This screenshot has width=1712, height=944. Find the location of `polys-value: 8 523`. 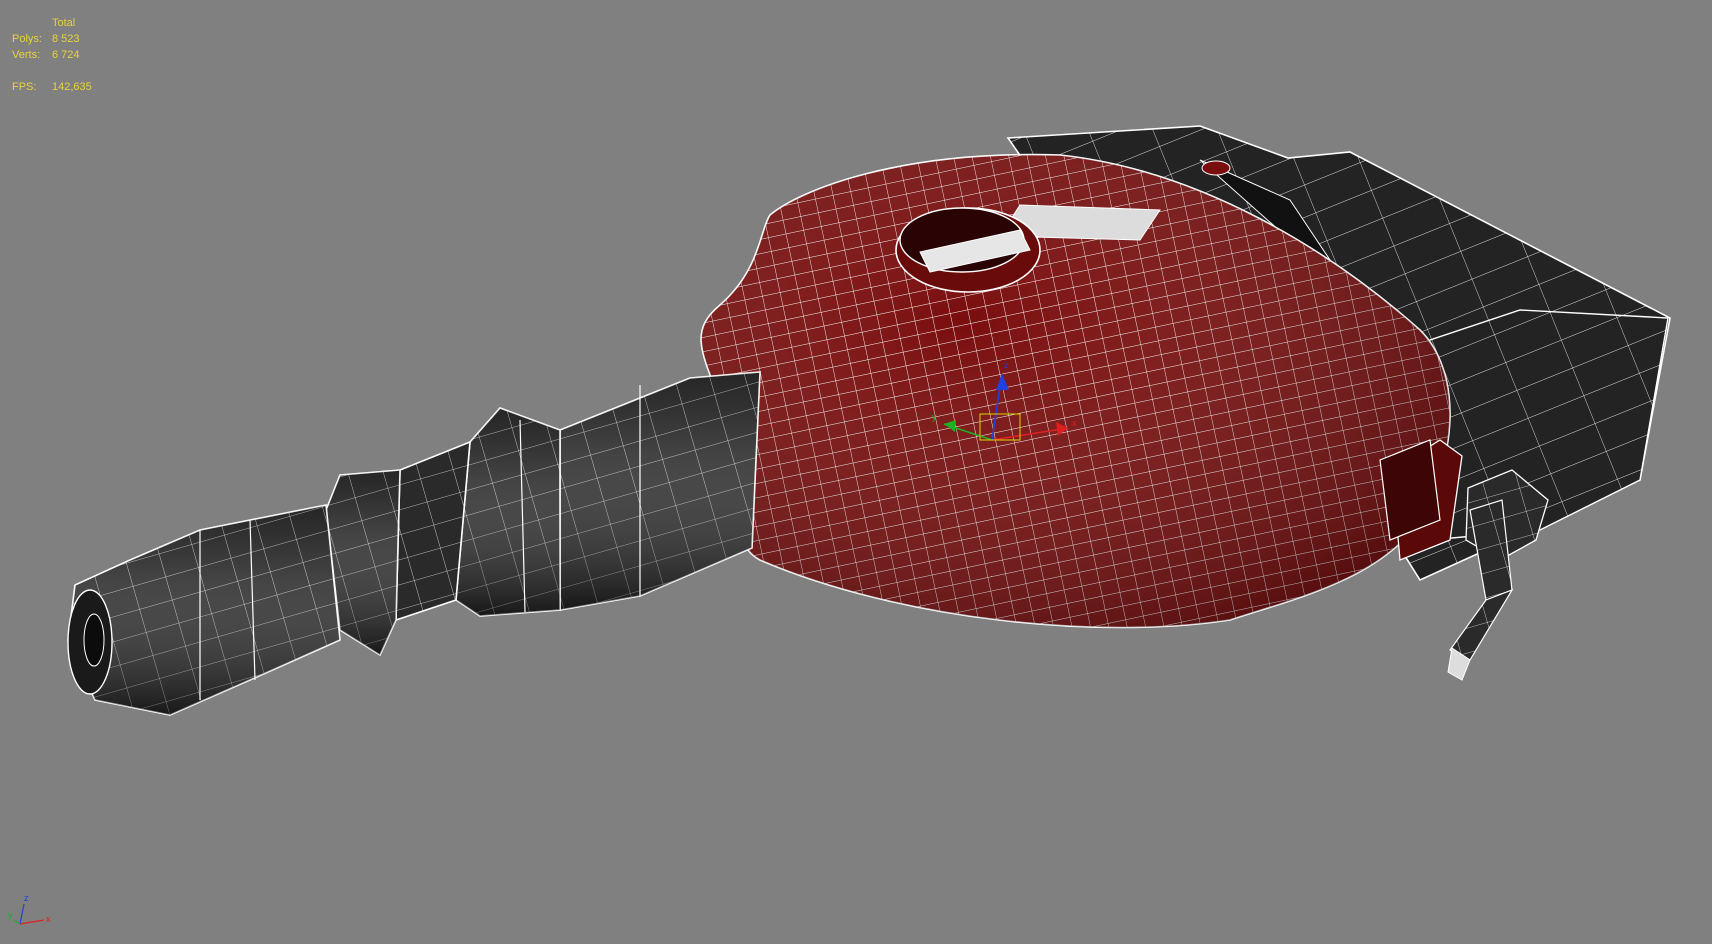

polys-value: 8 523 is located at coordinates (66, 39).